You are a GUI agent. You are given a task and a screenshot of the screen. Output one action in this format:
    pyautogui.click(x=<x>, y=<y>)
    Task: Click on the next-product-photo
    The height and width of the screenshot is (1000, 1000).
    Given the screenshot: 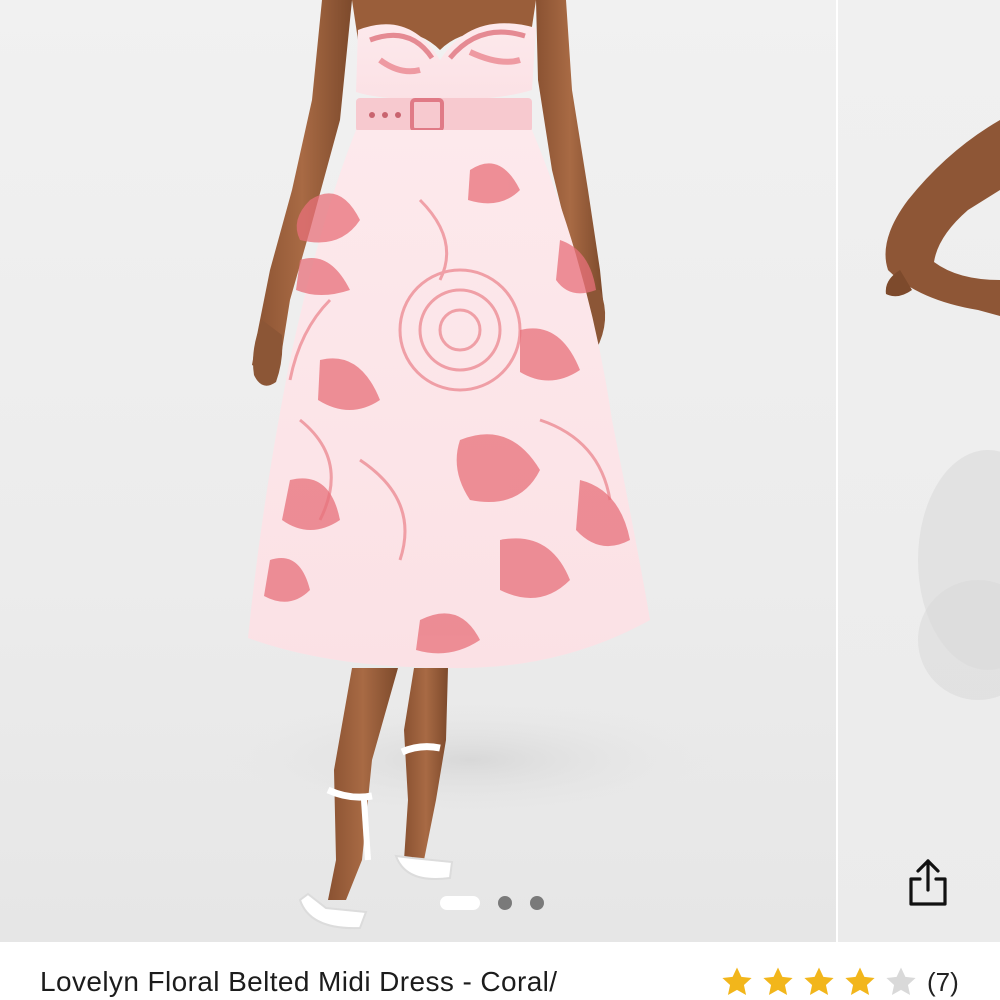 What is the action you would take?
    pyautogui.click(x=942, y=410)
    